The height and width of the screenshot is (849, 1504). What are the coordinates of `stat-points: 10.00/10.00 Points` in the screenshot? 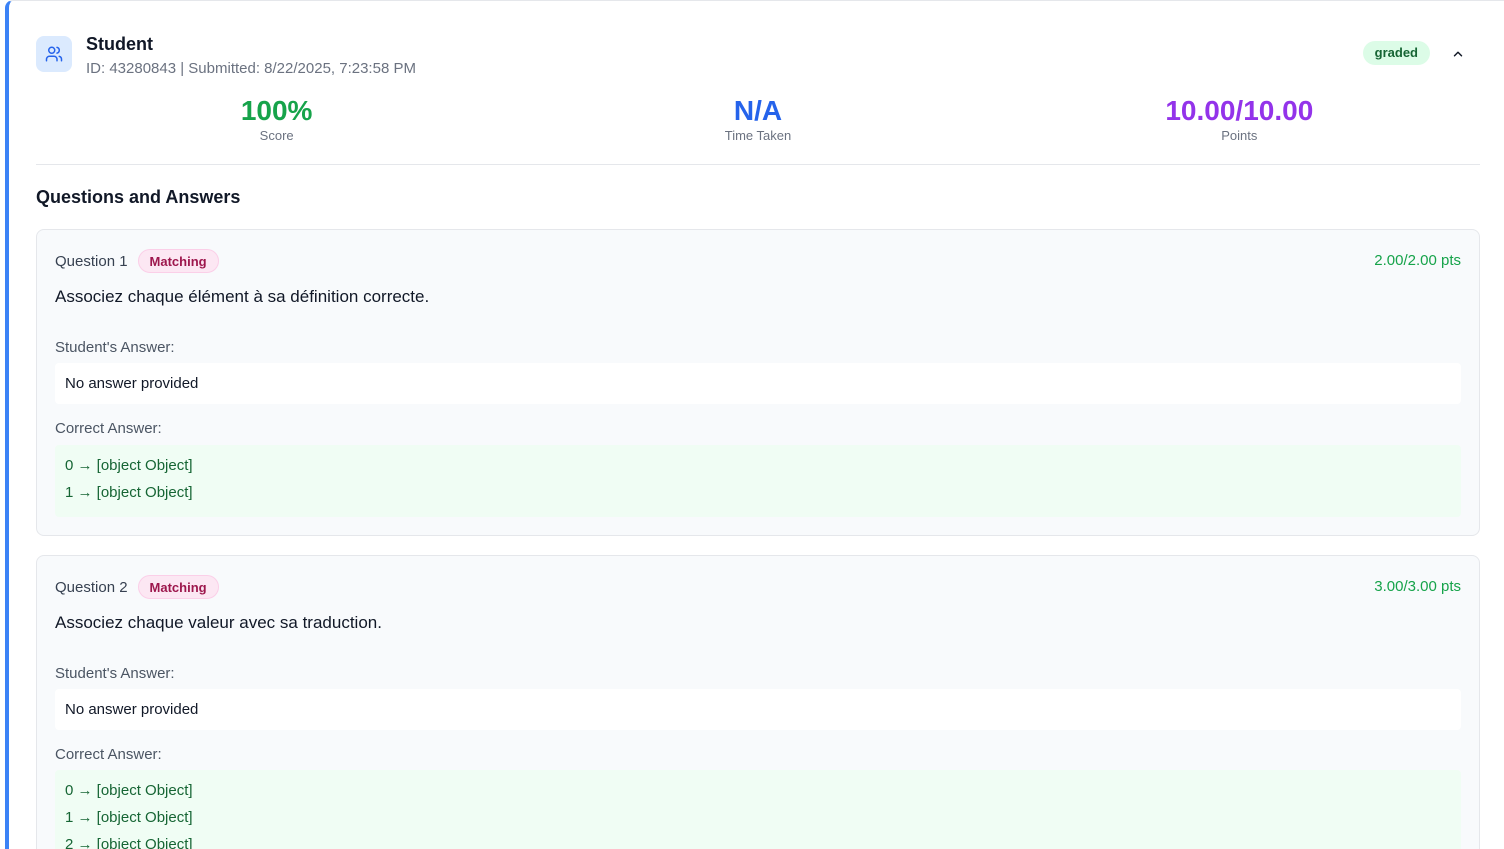 It's located at (1239, 128).